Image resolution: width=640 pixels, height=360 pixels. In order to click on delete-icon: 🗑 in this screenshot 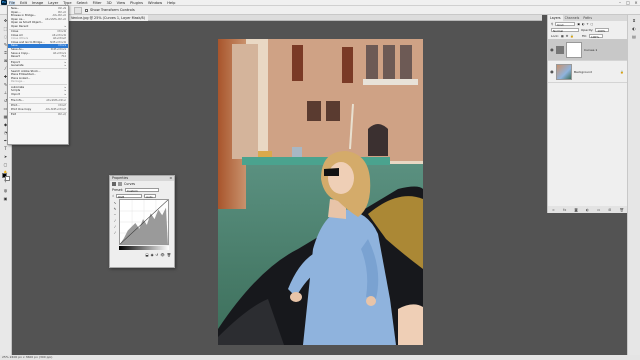, I will do `click(169, 255)`.